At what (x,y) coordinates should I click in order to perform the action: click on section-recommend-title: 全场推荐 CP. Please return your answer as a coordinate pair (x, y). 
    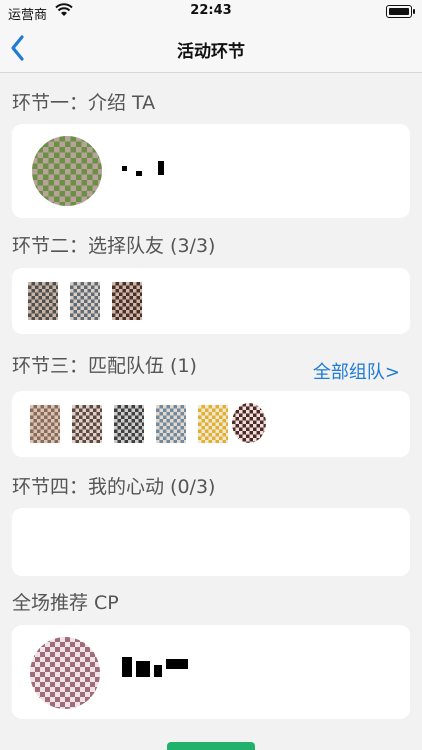
    Looking at the image, I should click on (65, 603).